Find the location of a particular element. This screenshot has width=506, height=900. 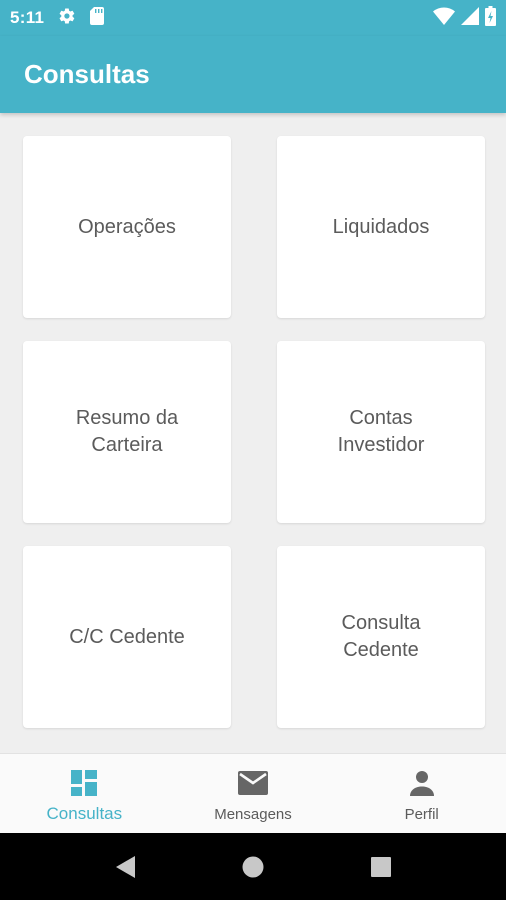

card-label: Operações is located at coordinates (127, 226).